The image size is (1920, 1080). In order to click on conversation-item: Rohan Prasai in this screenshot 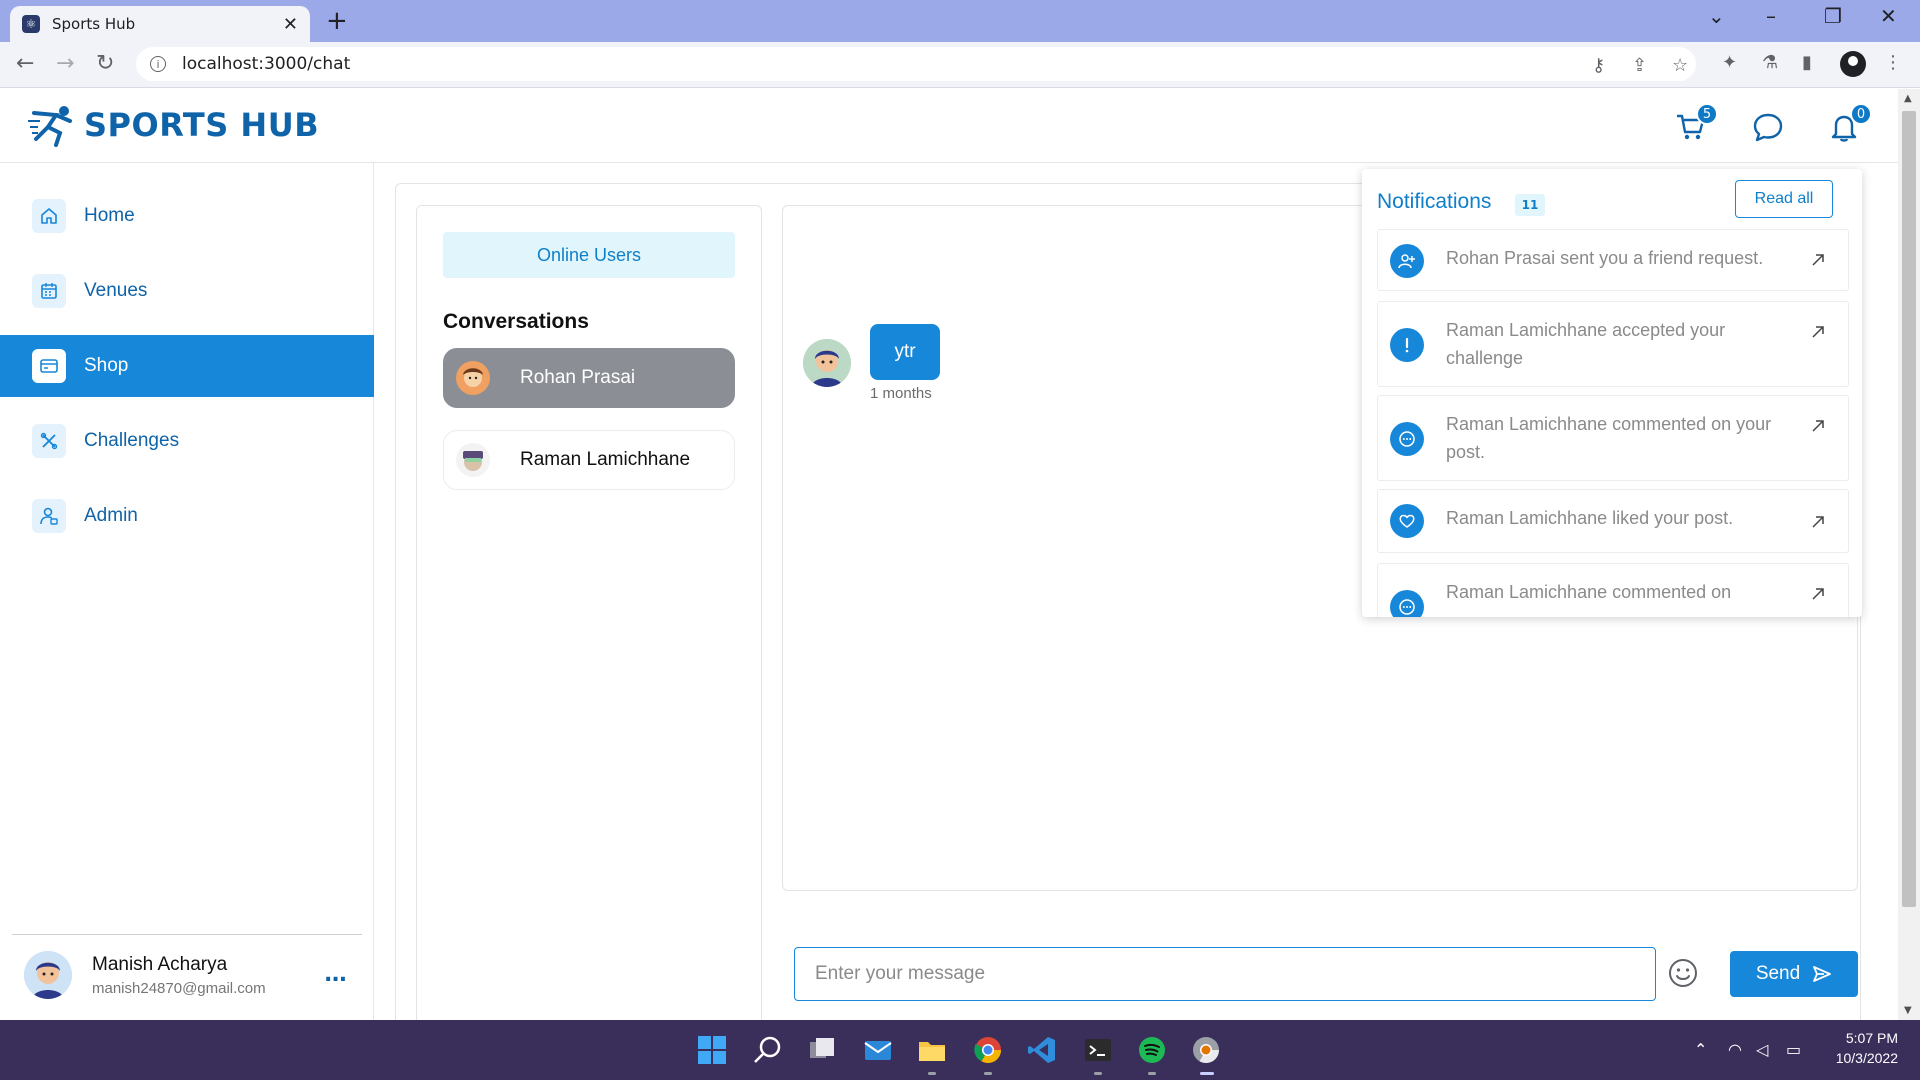, I will do `click(589, 378)`.